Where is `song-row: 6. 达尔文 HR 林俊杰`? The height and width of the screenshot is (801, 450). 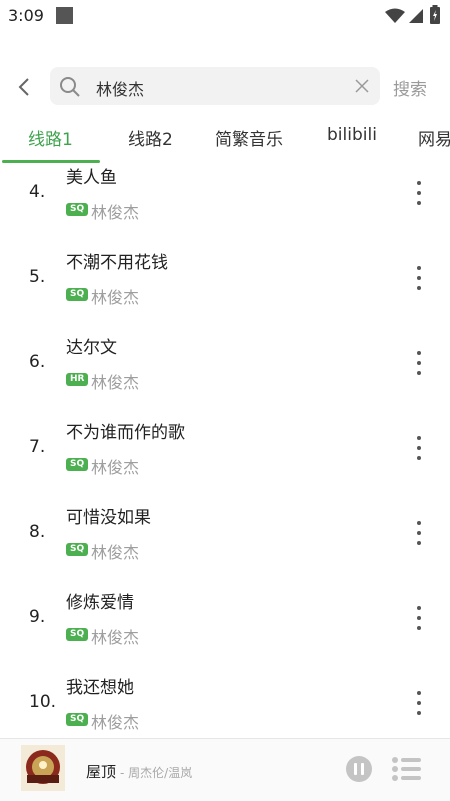 song-row: 6. 达尔文 HR 林俊杰 is located at coordinates (225, 372).